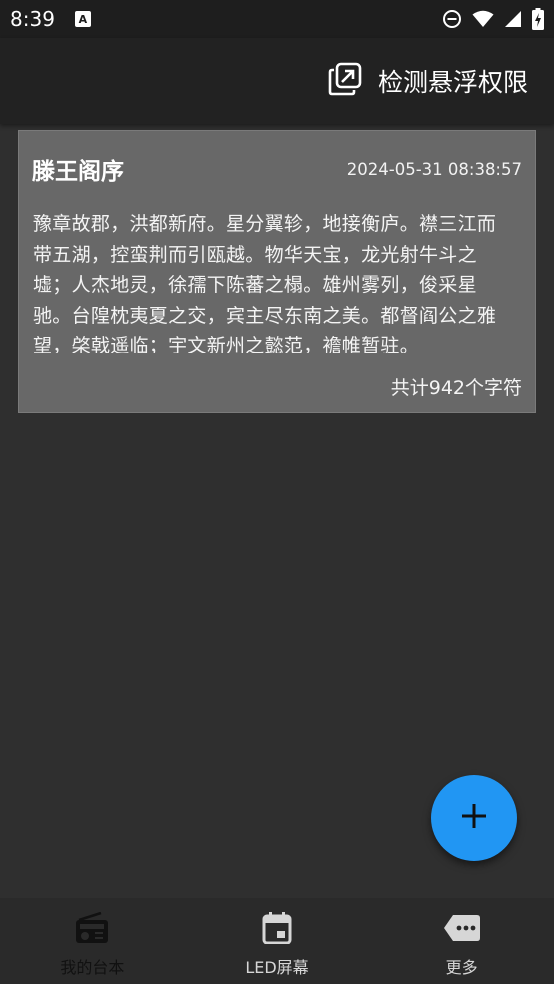 The image size is (554, 984). What do you see at coordinates (461, 967) in the screenshot?
I see `nav-label-more: 更多` at bounding box center [461, 967].